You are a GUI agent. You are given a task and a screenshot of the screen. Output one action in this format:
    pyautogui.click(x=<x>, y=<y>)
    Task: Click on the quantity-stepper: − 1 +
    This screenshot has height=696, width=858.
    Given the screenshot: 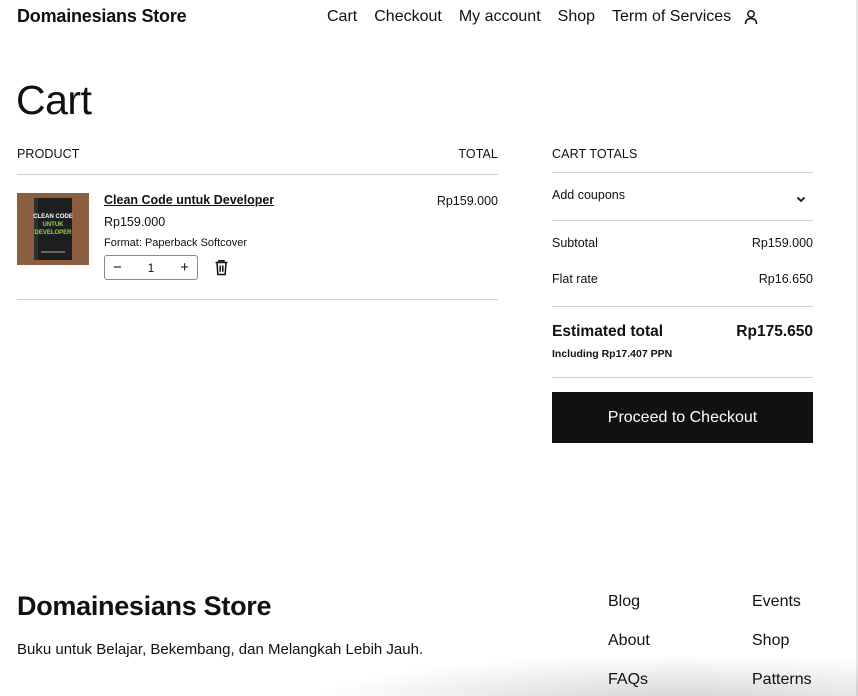 What is the action you would take?
    pyautogui.click(x=151, y=267)
    